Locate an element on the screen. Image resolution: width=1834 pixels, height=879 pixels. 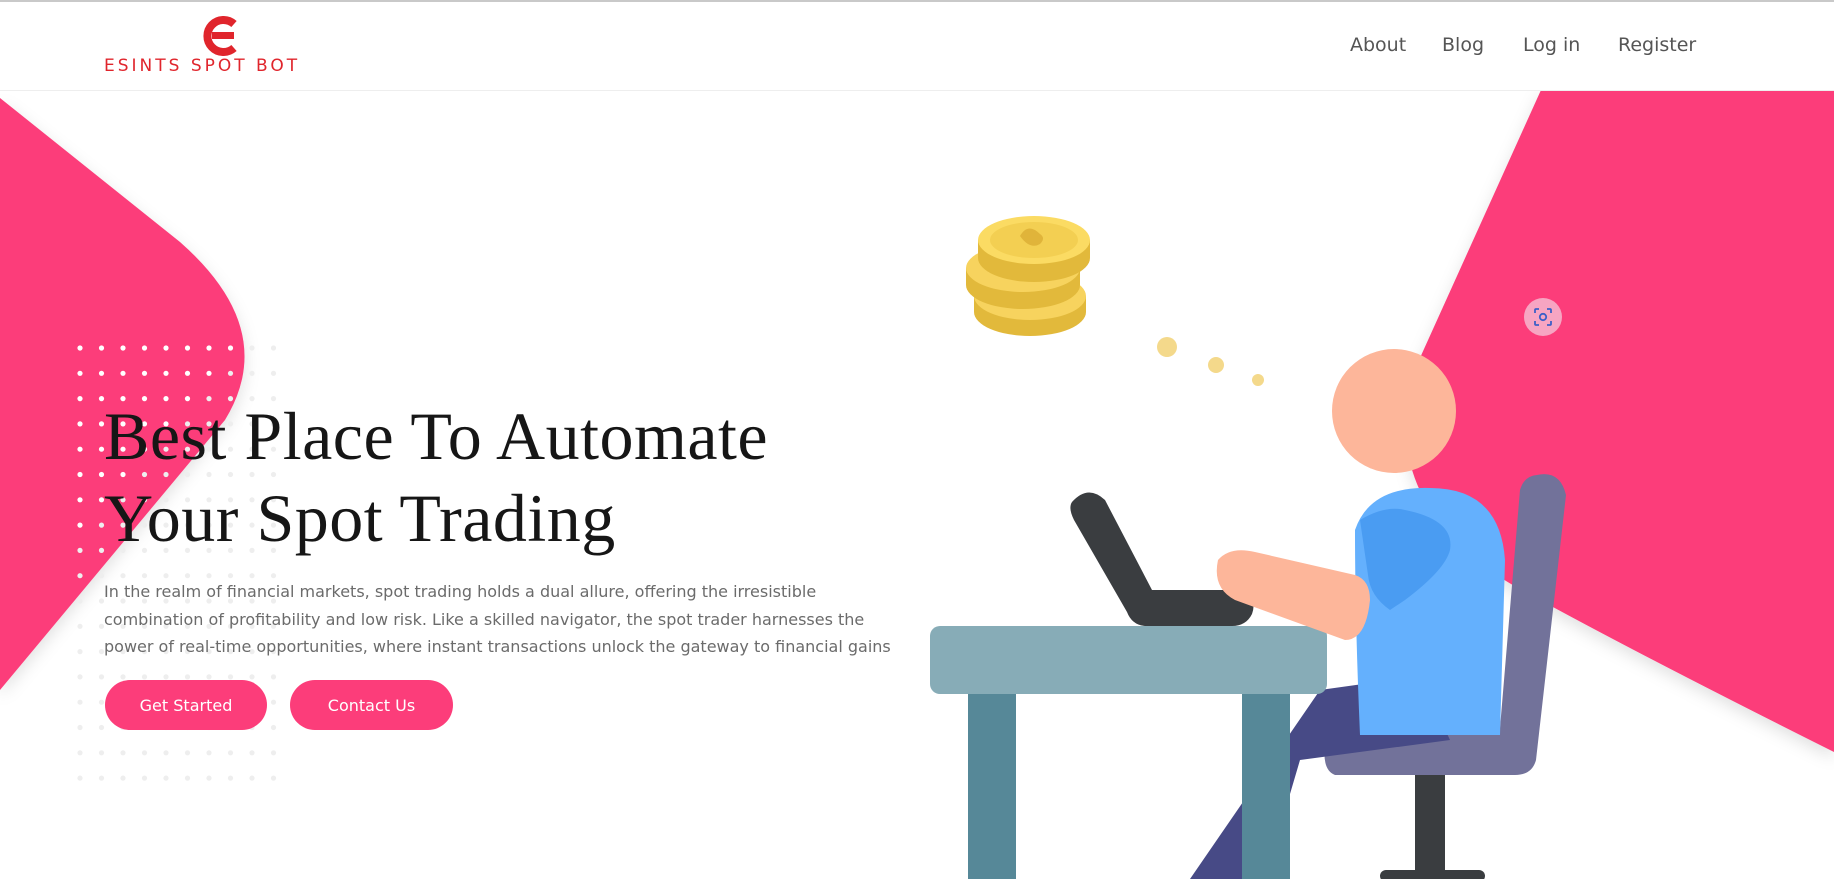
nav-register: Register is located at coordinates (1657, 45).